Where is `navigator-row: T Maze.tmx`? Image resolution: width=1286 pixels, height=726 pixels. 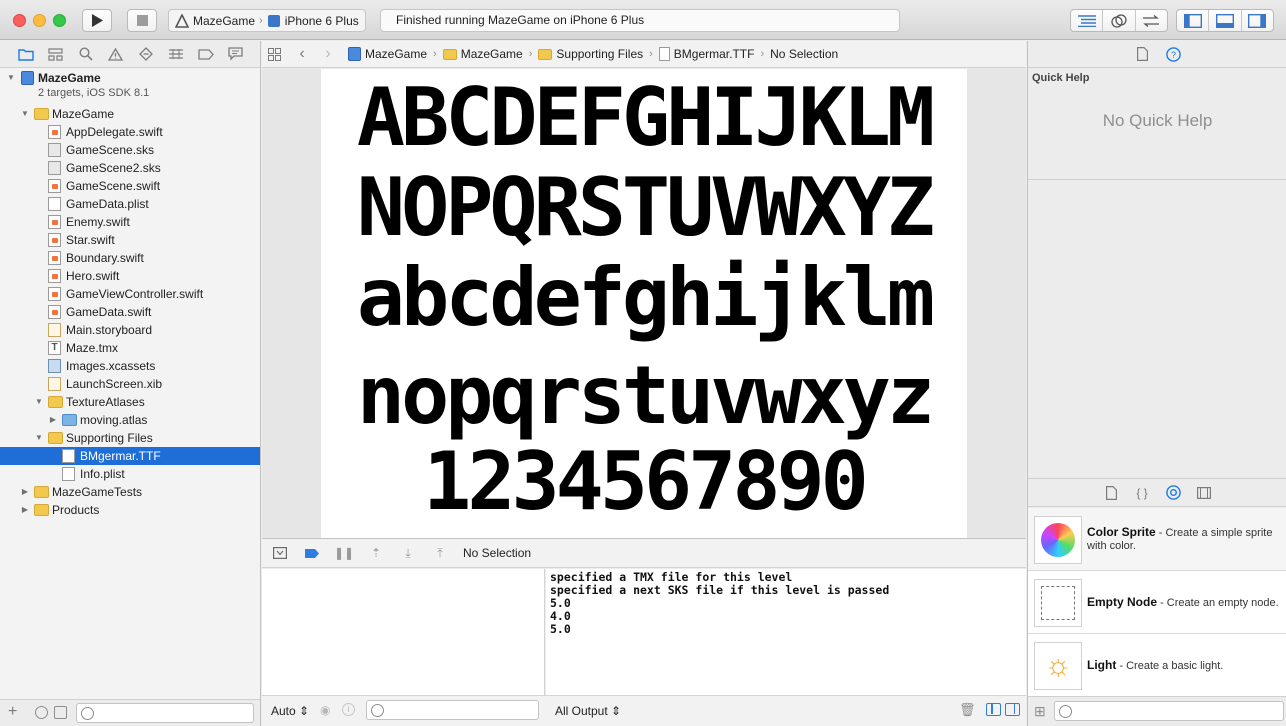 navigator-row: T Maze.tmx is located at coordinates (130, 348).